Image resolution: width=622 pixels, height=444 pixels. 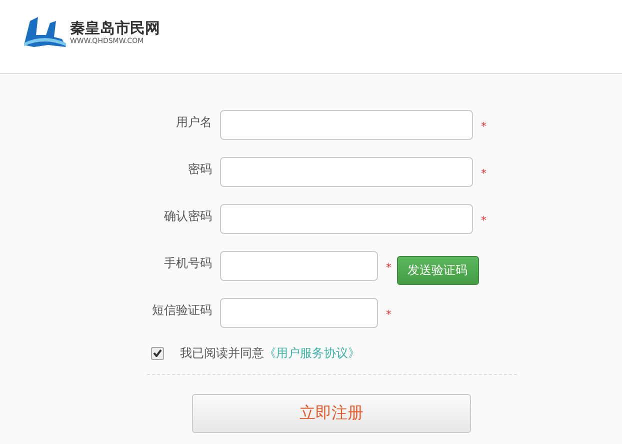 I want to click on field-label: 短信验证码, so click(x=181, y=310).